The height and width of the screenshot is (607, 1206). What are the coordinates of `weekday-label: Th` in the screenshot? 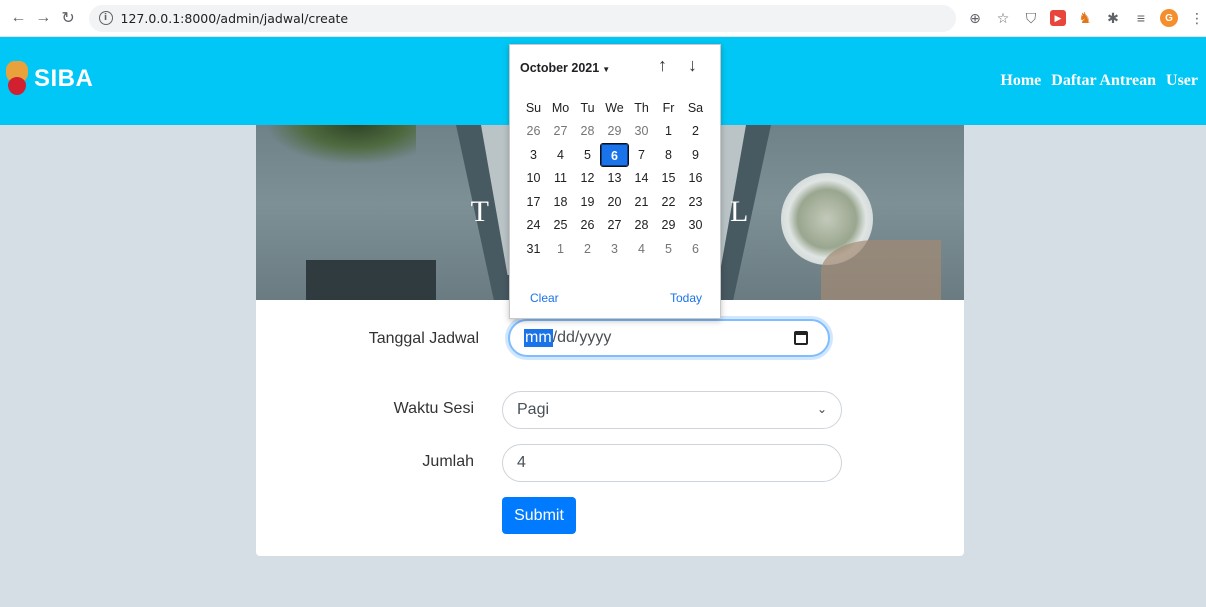 It's located at (641, 107).